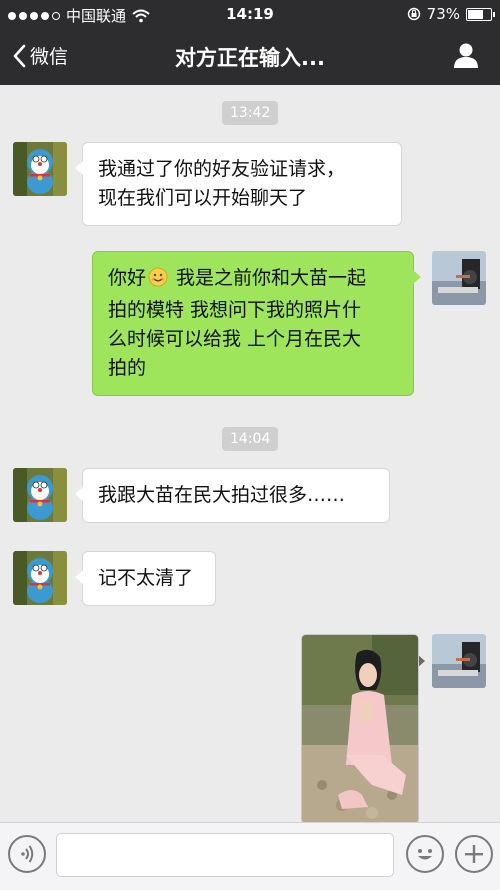 The image size is (500, 890). I want to click on emoji-icon, so click(425, 854).